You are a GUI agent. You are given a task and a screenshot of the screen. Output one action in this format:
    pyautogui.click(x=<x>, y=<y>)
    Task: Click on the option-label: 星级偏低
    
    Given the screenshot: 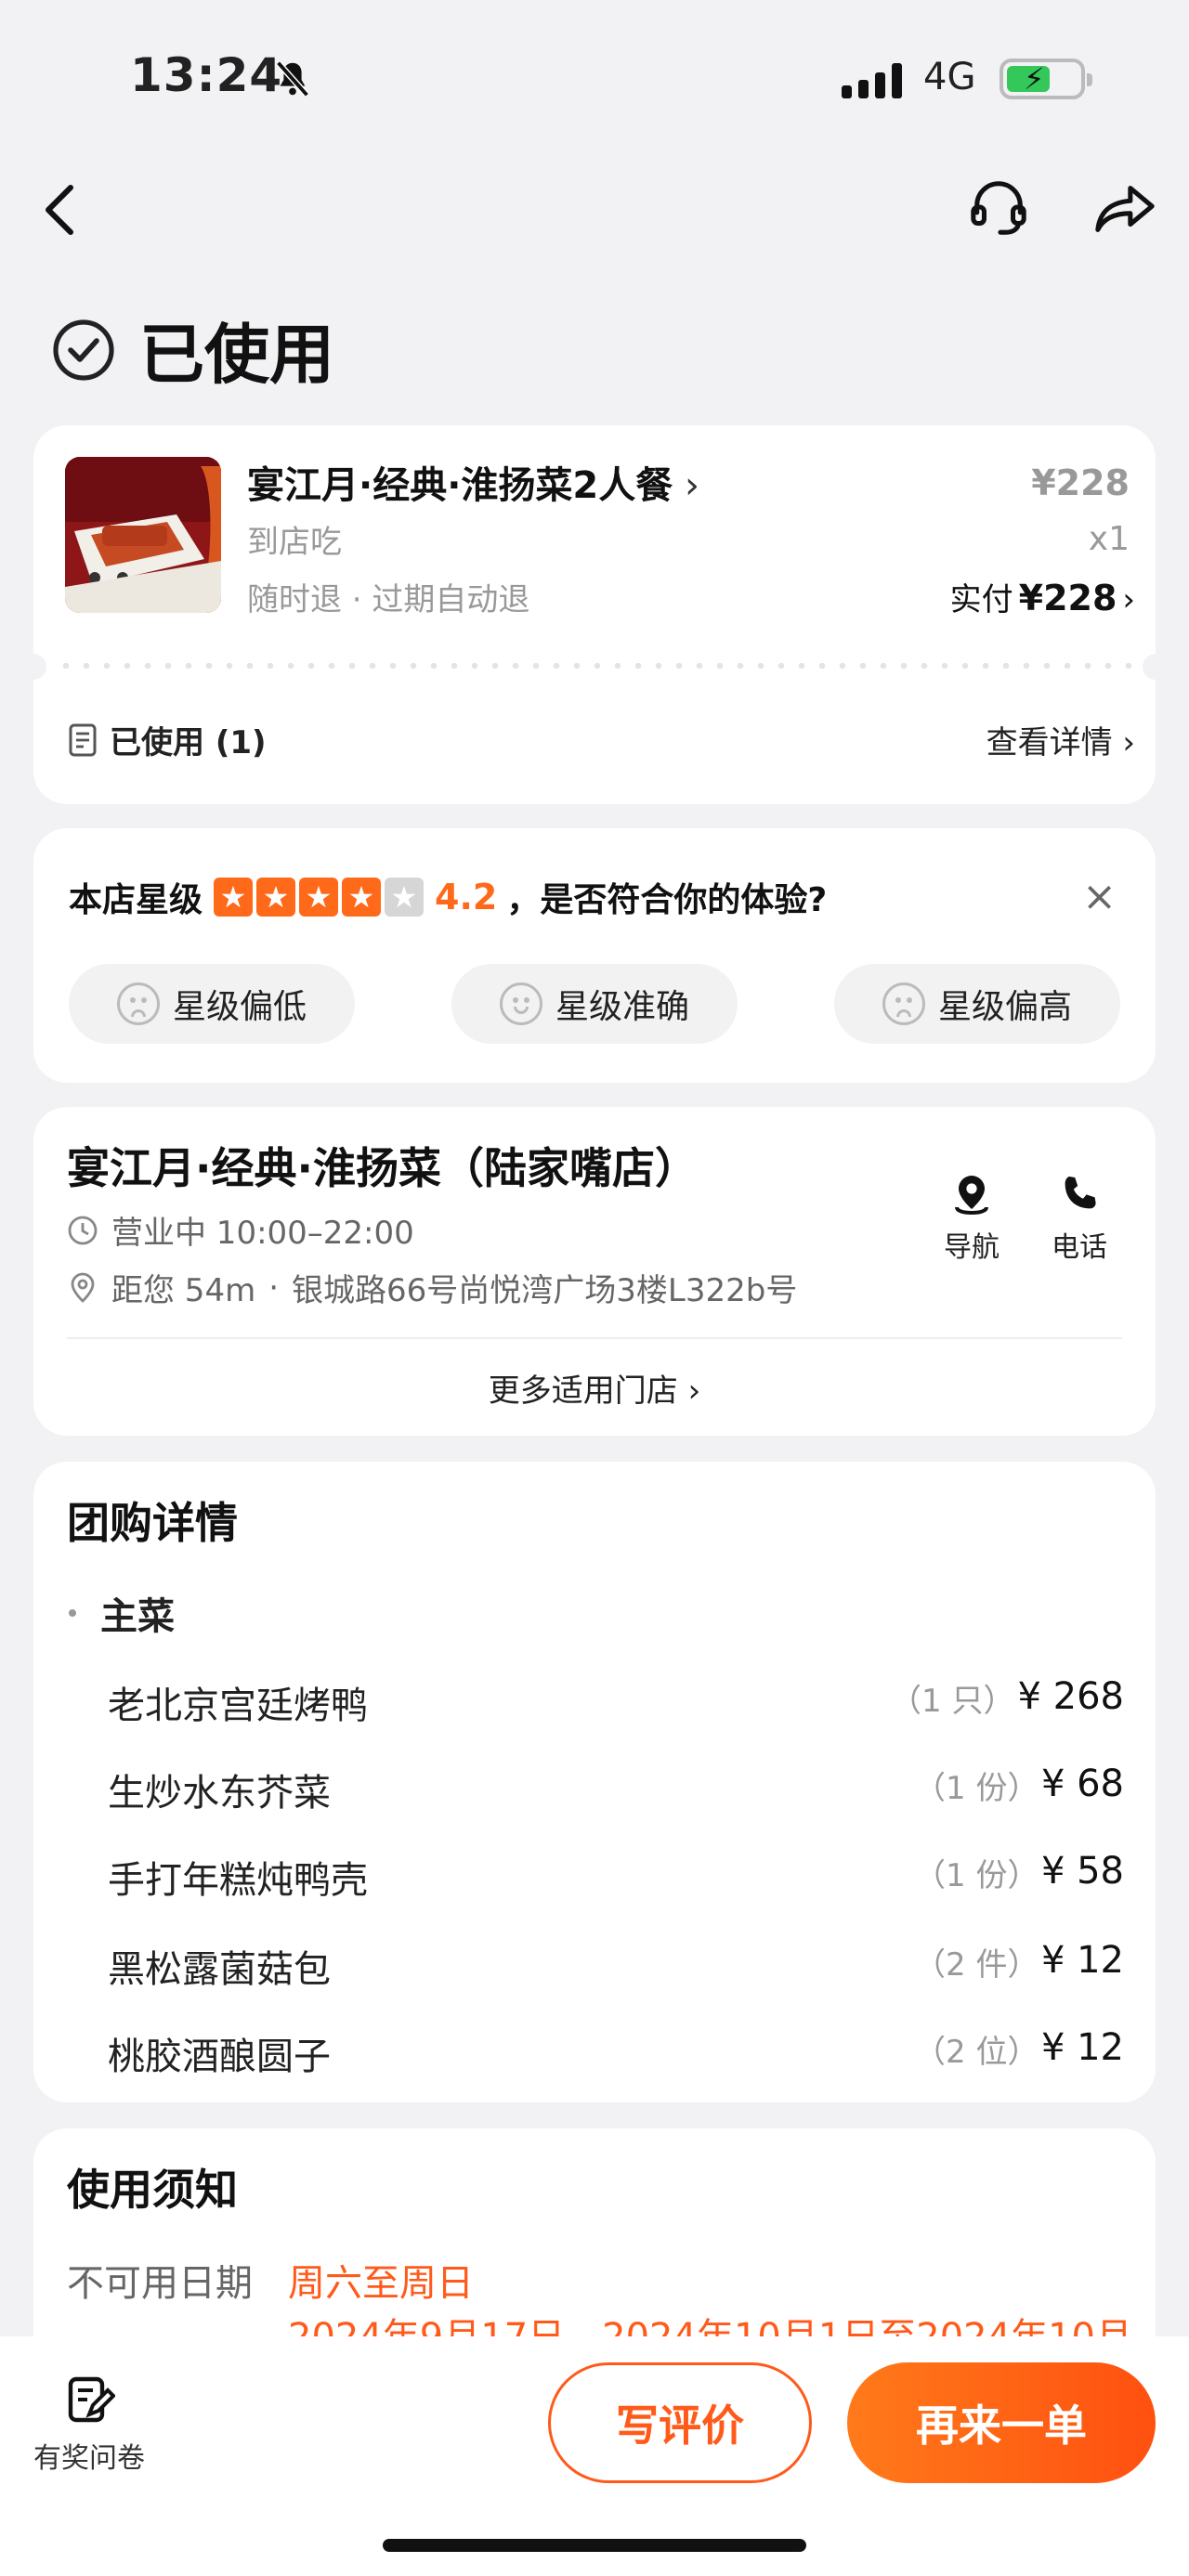 What is the action you would take?
    pyautogui.click(x=240, y=1007)
    